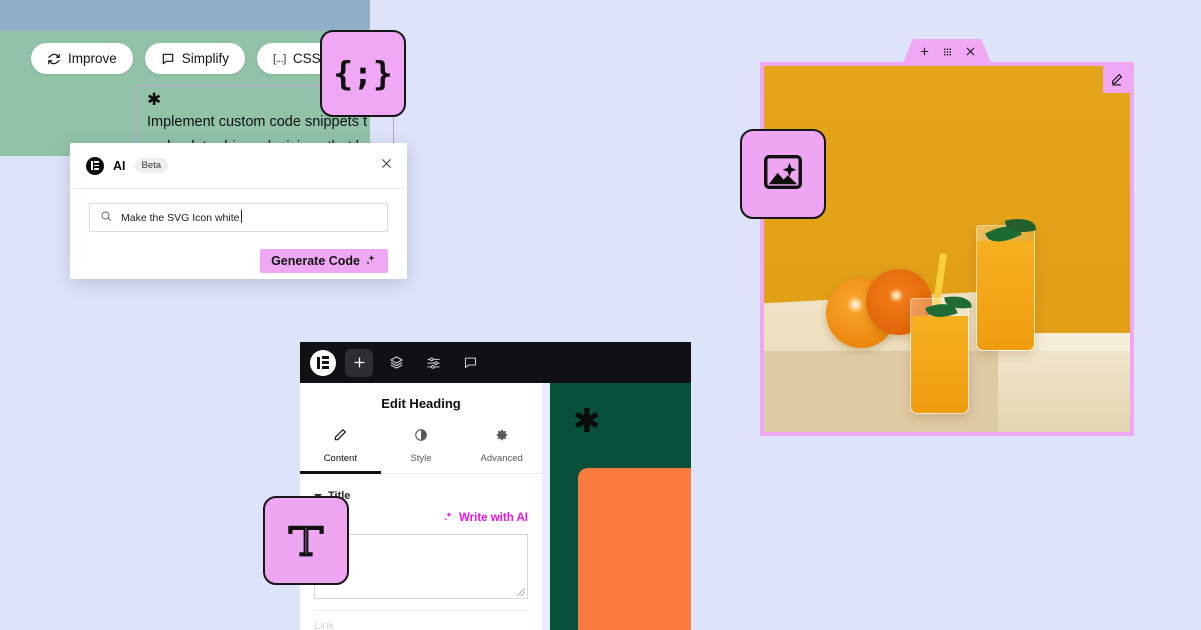 The image size is (1201, 630). I want to click on gear-icon, so click(501, 435).